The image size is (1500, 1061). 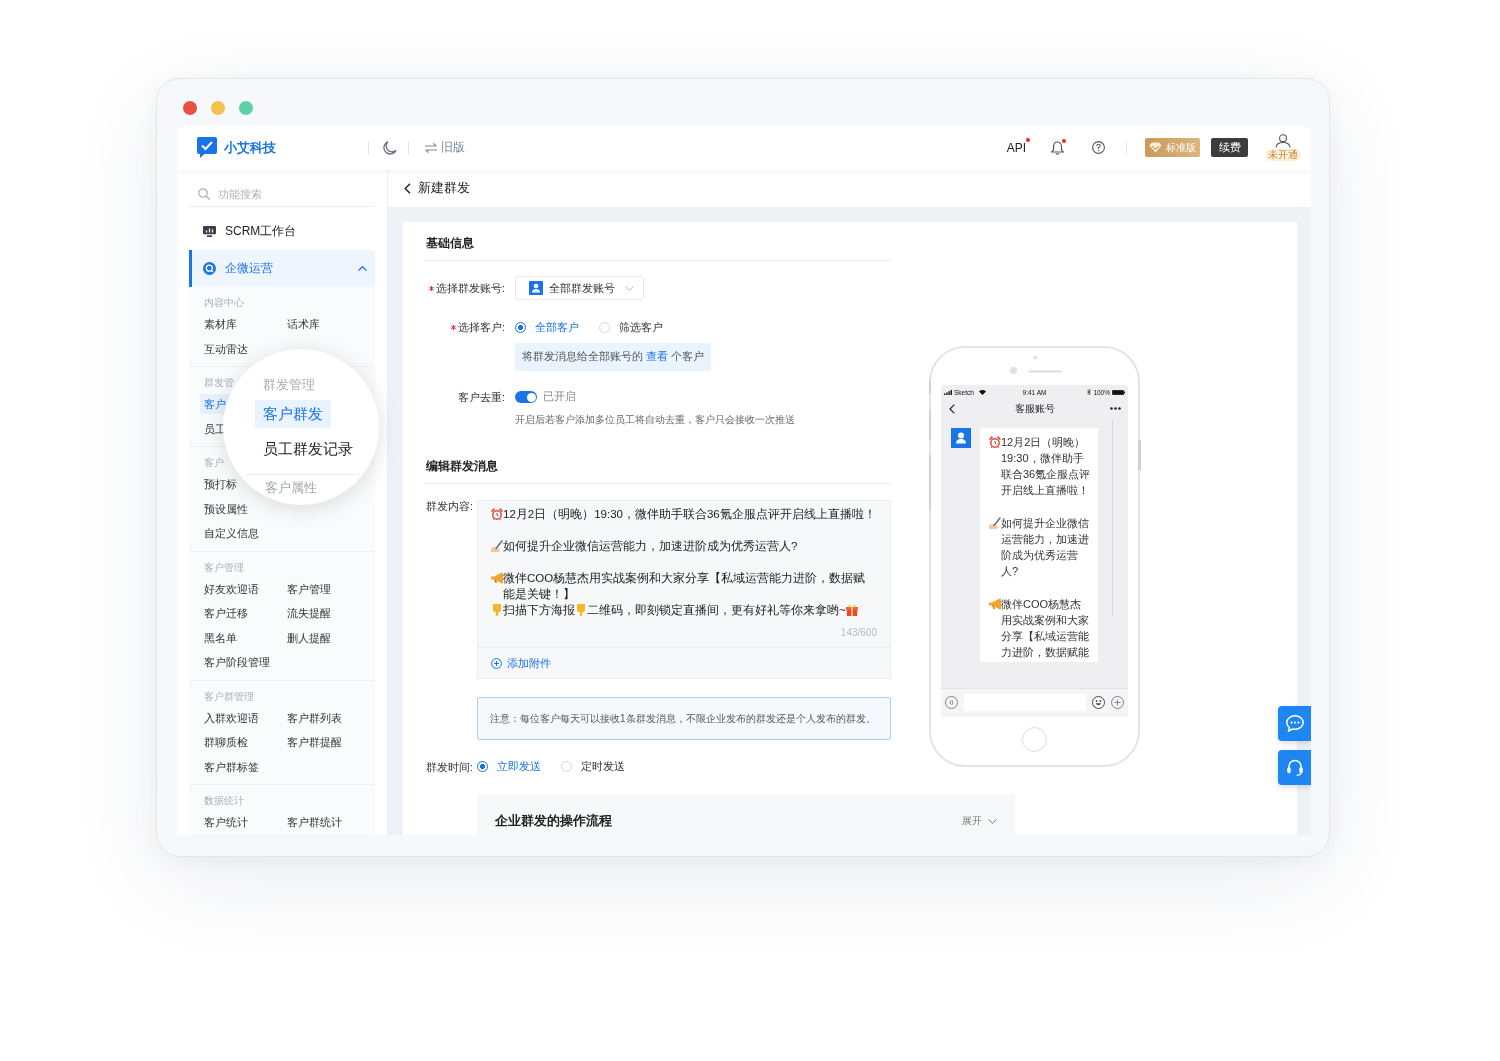 I want to click on message-text: 如何提升企业微信运营能力，加速进阶成为优秀运营人?, so click(x=650, y=546).